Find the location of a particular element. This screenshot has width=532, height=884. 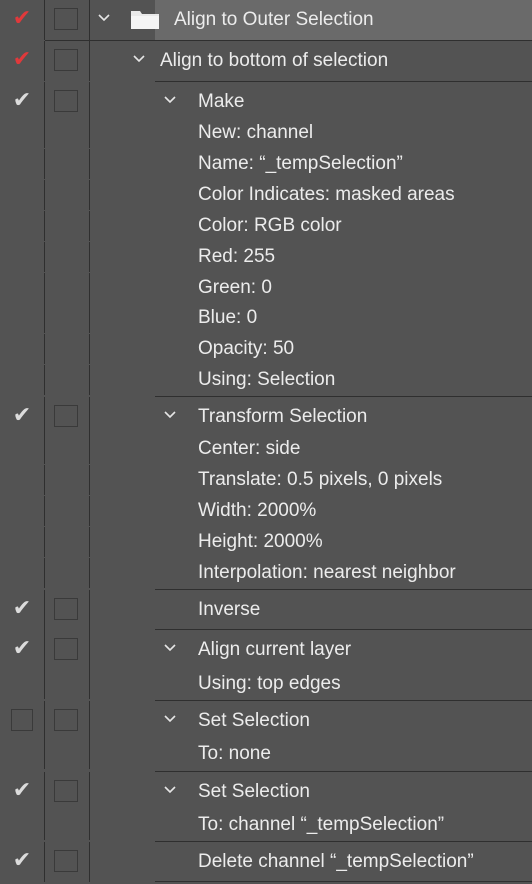

toggle-cell is located at coordinates (22, 721).